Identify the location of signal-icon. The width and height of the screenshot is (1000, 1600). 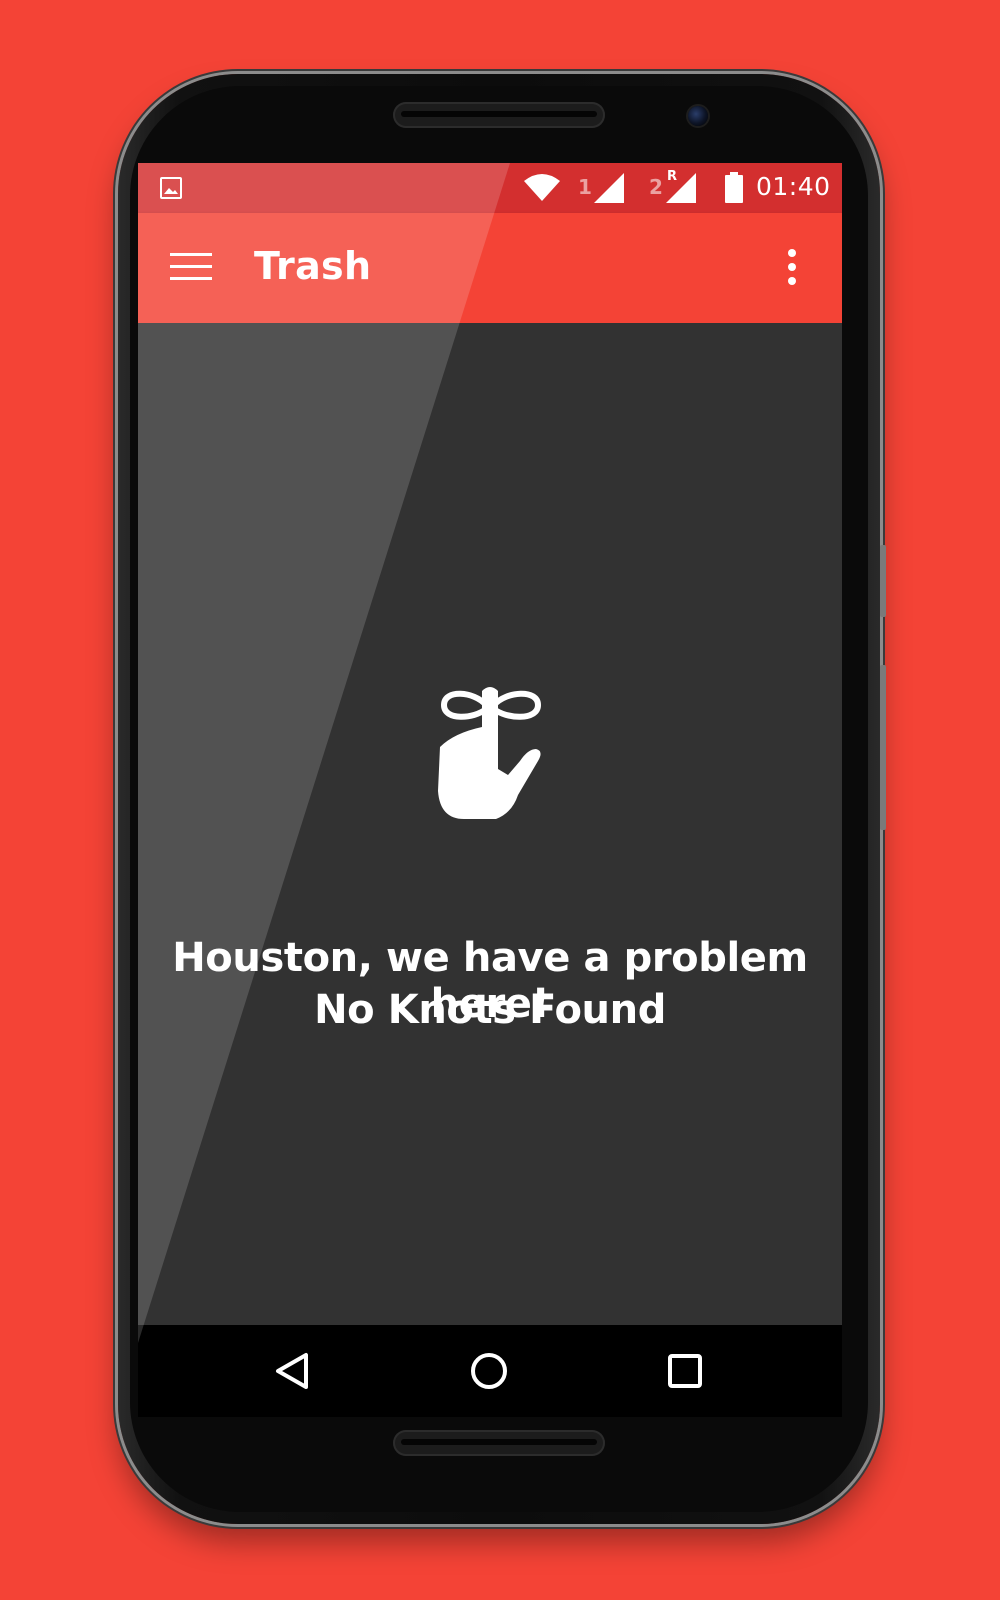
(609, 188).